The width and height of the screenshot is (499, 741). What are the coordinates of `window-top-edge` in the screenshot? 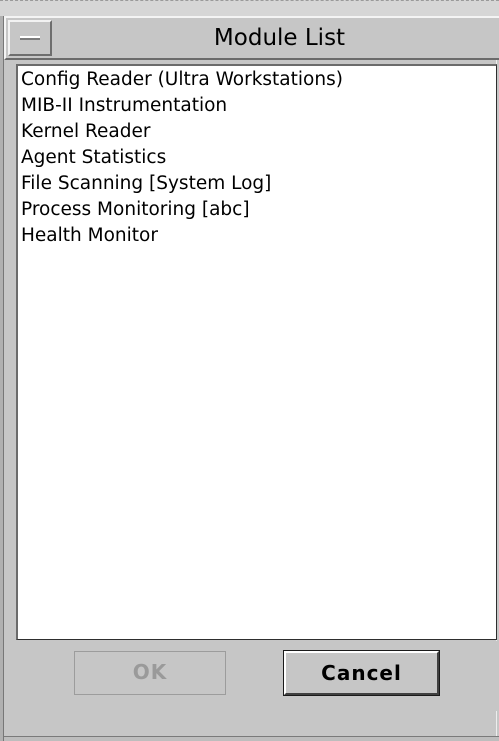 It's located at (249, 8).